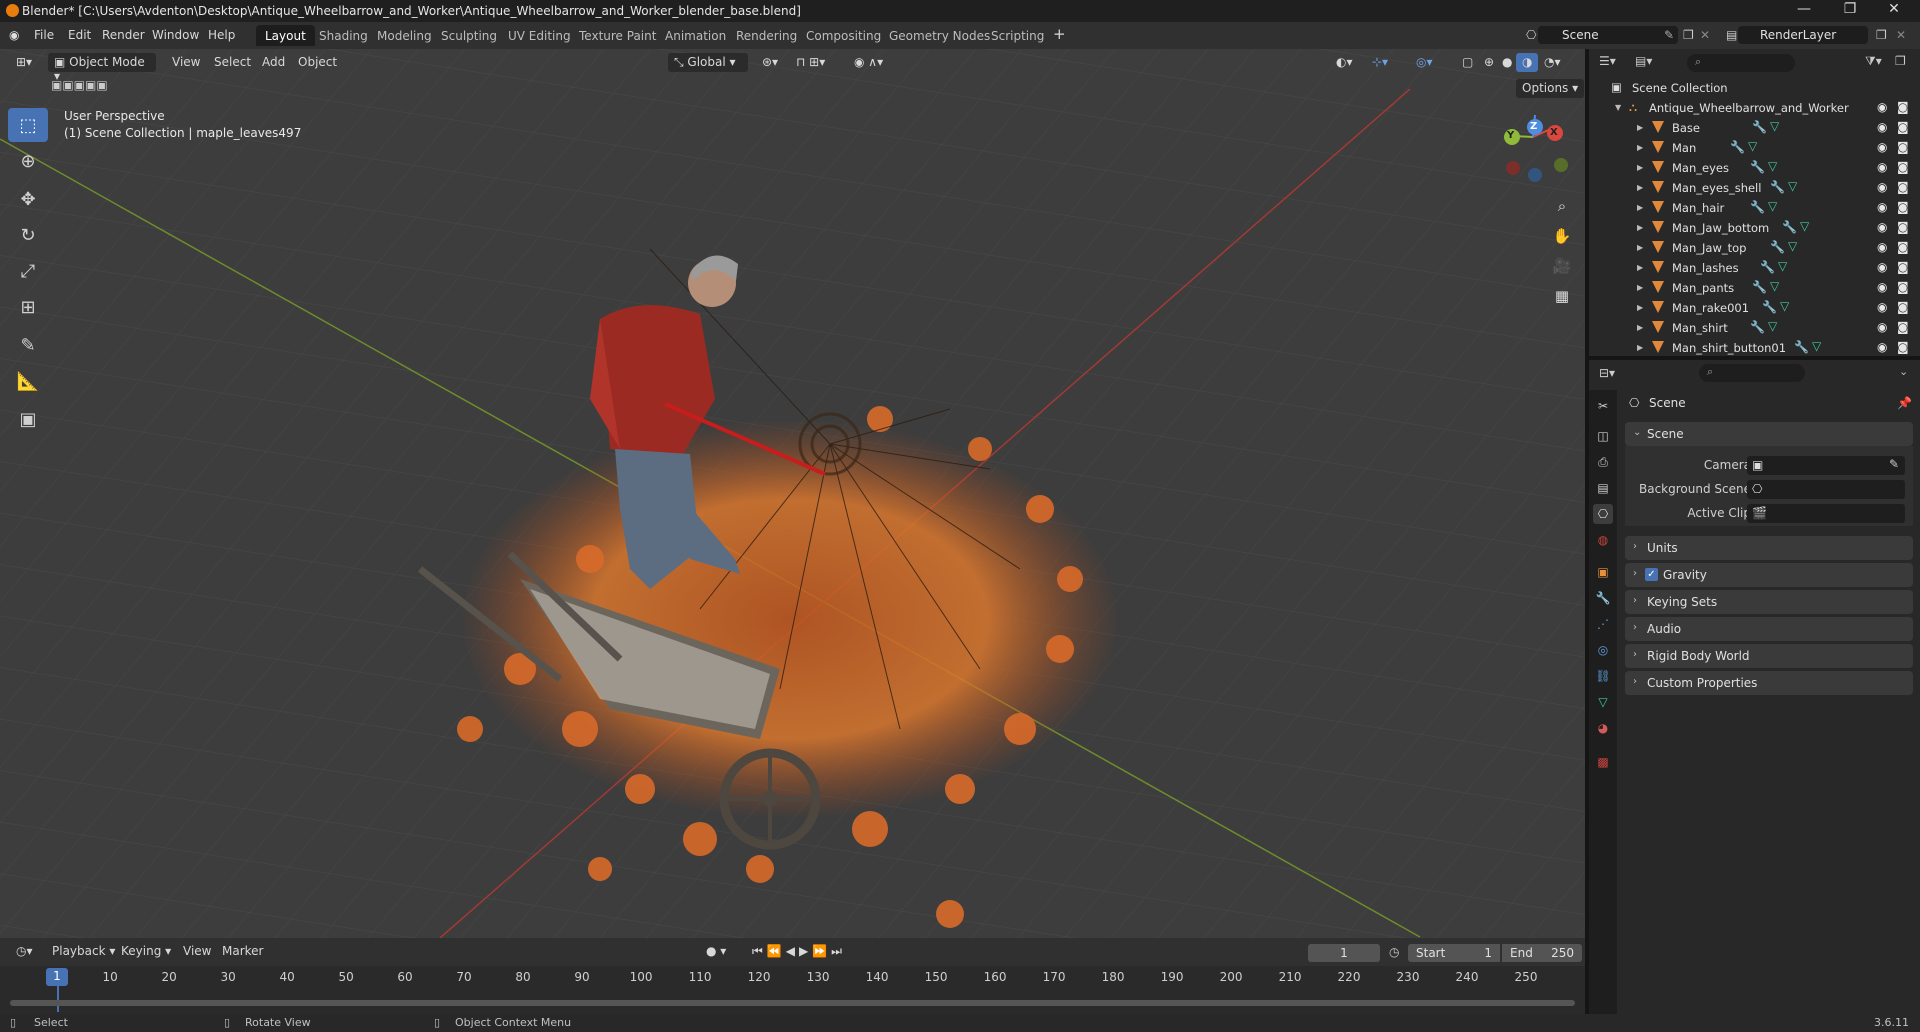 The width and height of the screenshot is (1920, 1032). Describe the element at coordinates (175, 35) in the screenshot. I see `menu-window: Window` at that location.